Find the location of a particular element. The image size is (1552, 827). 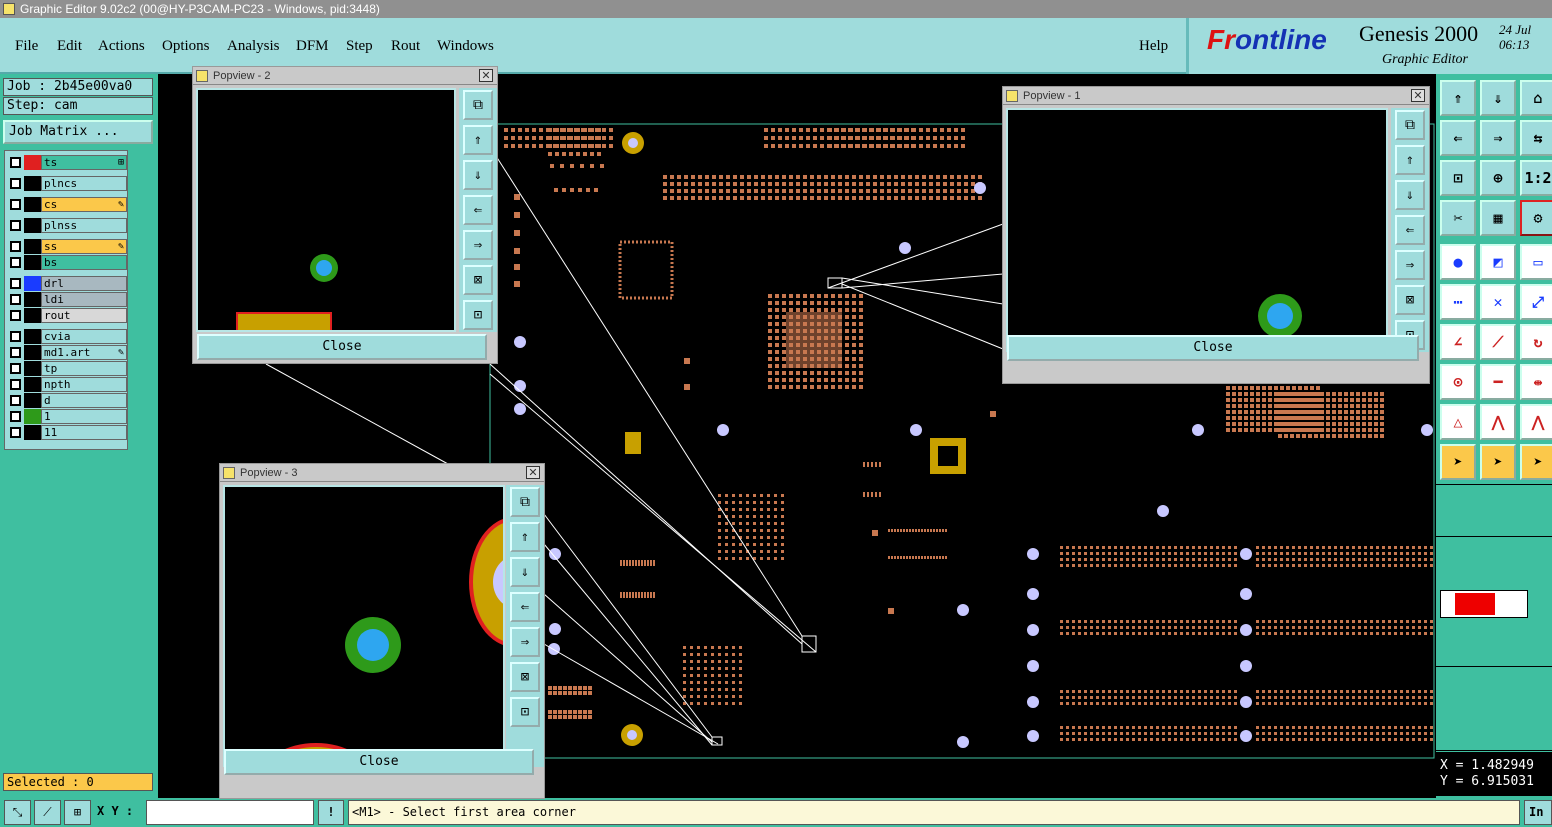

tool-5-2-icon: ⤢ is located at coordinates (1536, 302).